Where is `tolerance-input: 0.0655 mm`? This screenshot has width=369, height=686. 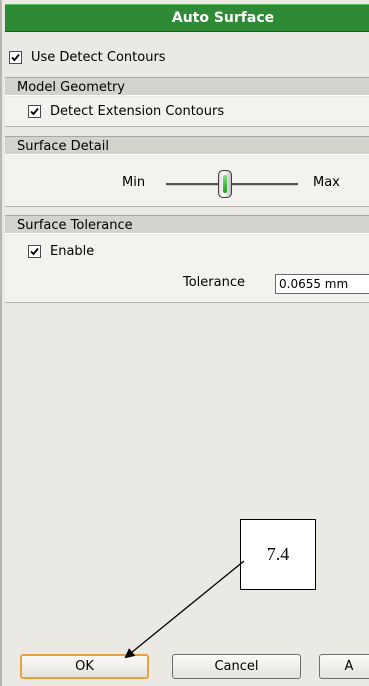 tolerance-input: 0.0655 mm is located at coordinates (322, 284).